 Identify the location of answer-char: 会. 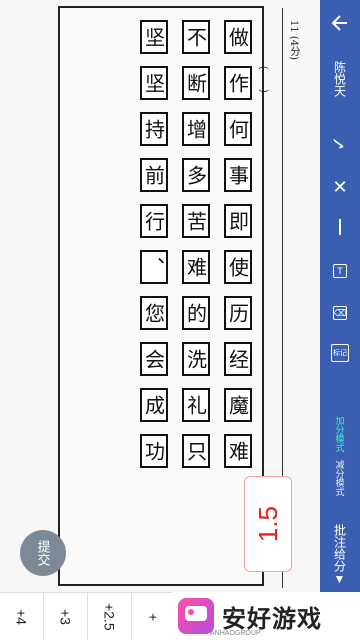
(153, 359).